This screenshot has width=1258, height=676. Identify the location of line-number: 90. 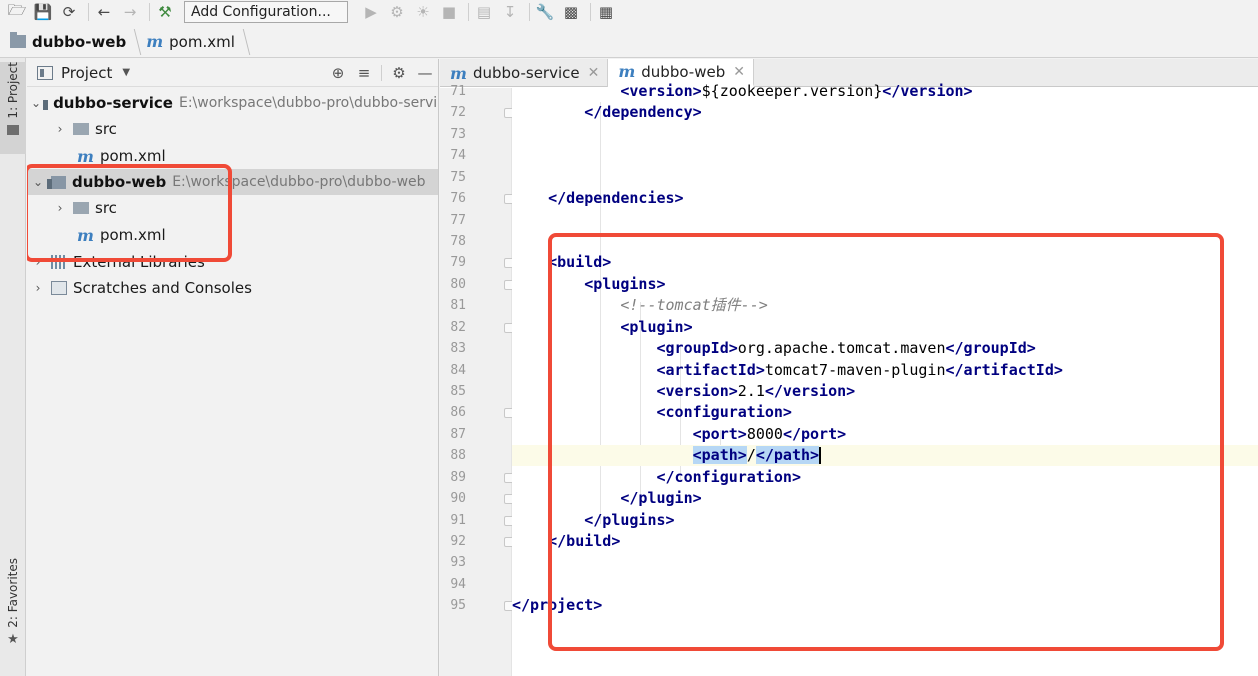
(458, 498).